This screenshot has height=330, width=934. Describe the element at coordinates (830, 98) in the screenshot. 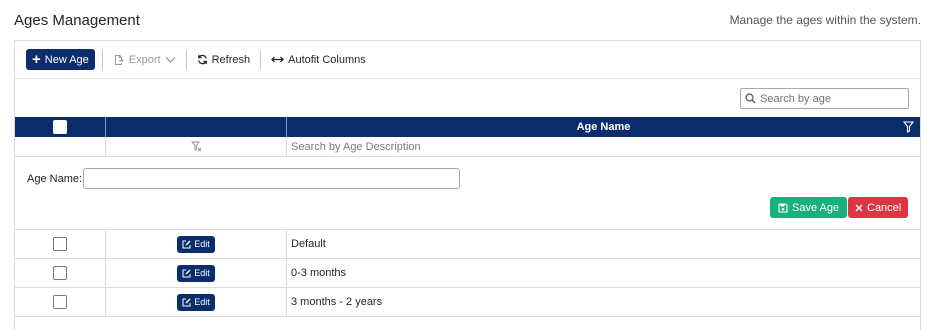

I see `search-input` at that location.